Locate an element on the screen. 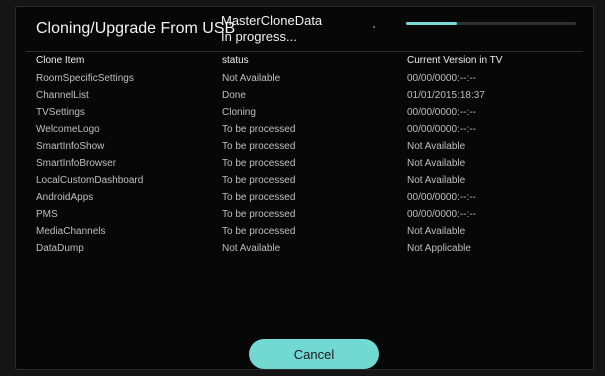 The image size is (605, 376). column-header-status: status is located at coordinates (235, 60).